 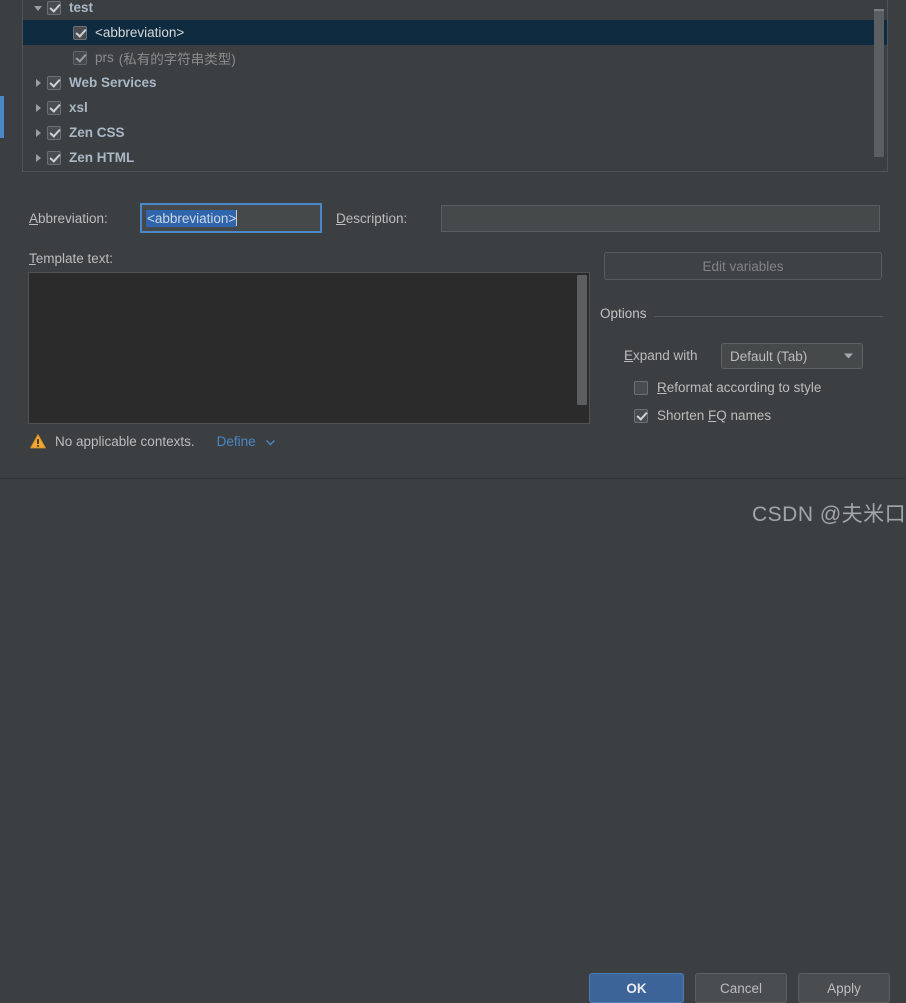 What do you see at coordinates (38, 441) in the screenshot?
I see `warning-triangle-icon` at bounding box center [38, 441].